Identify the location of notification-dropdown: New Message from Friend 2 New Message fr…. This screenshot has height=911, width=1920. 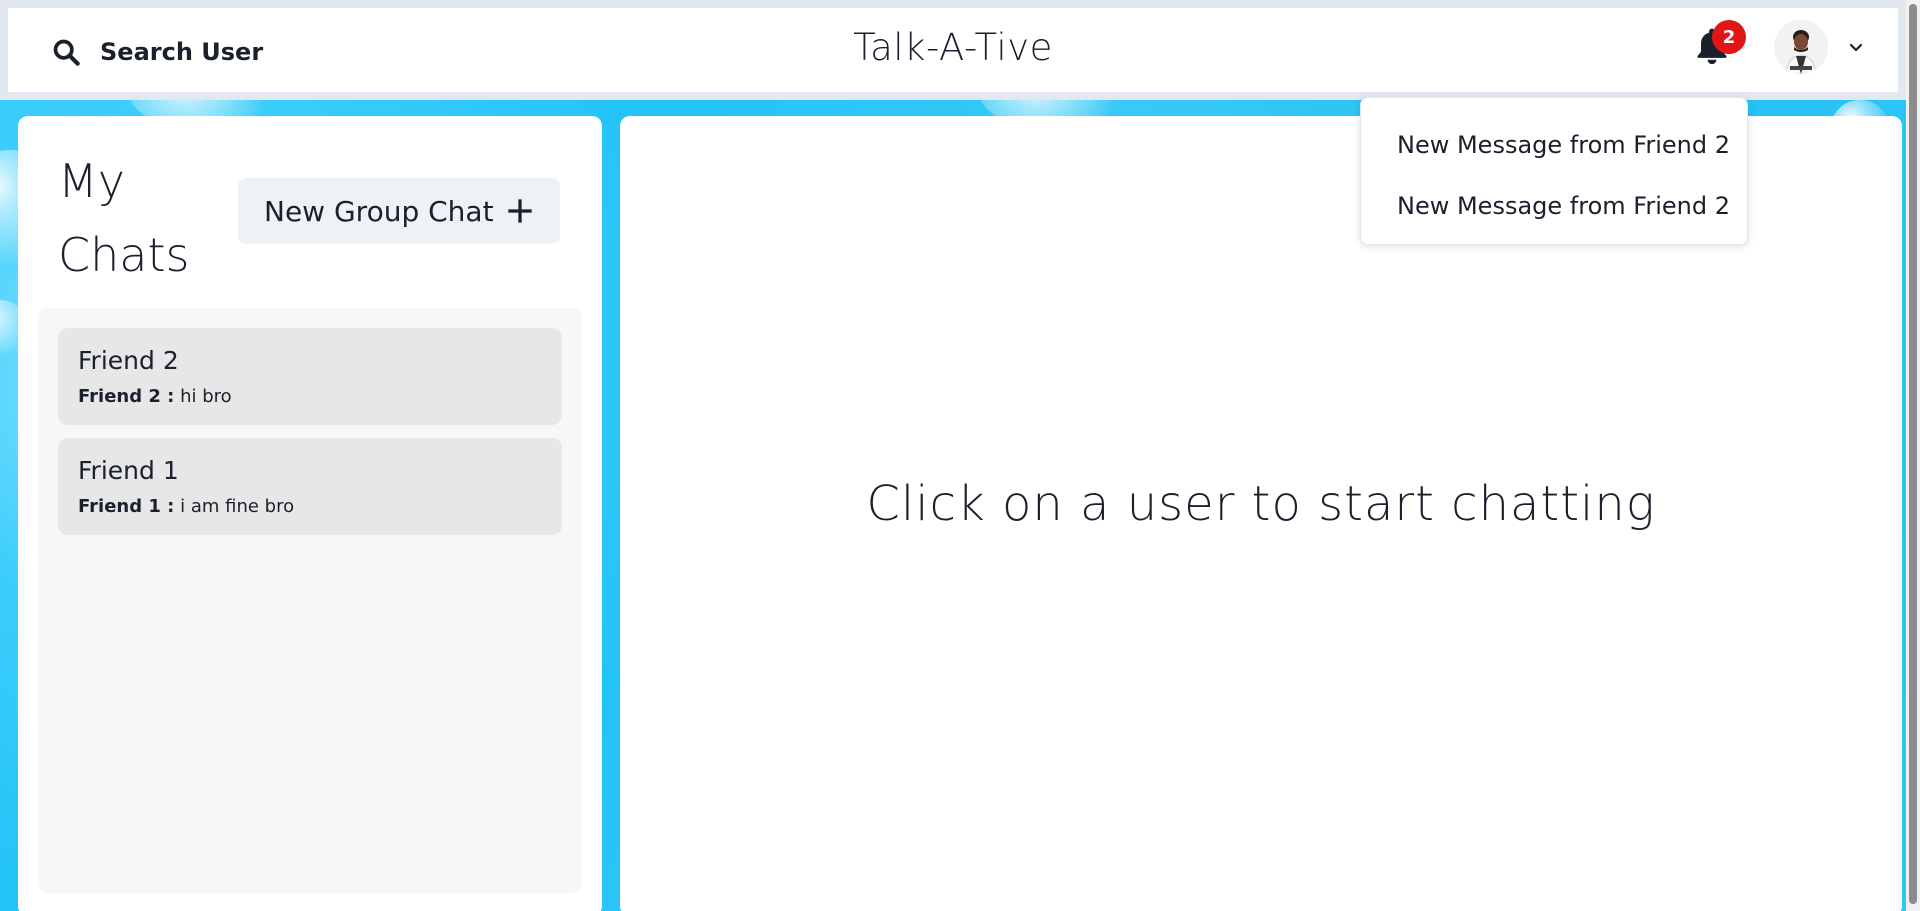
(1554, 171).